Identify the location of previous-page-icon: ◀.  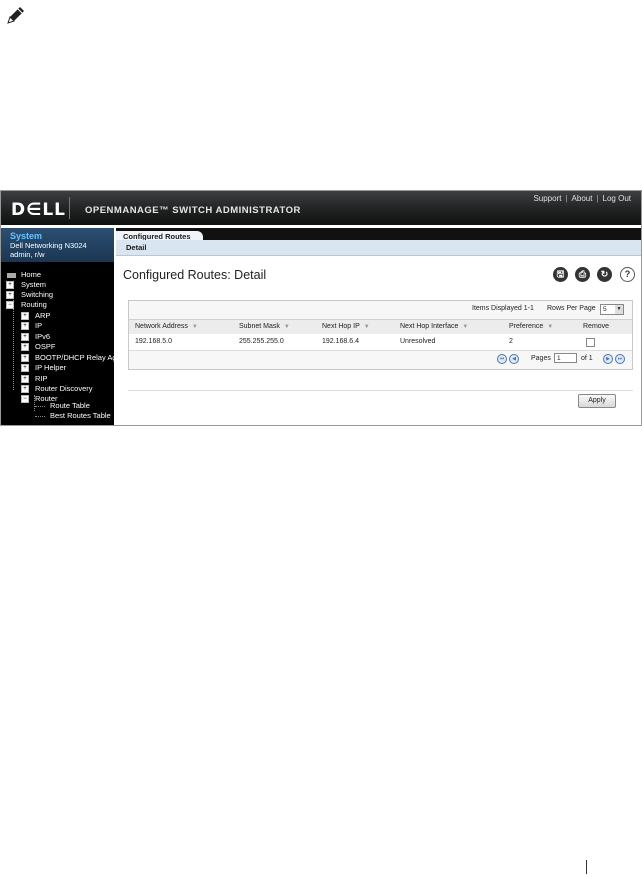
(514, 359).